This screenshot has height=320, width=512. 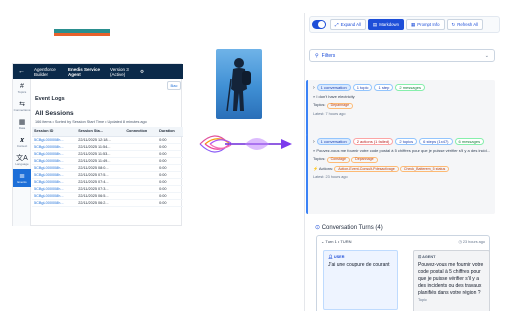 What do you see at coordinates (425, 24) in the screenshot?
I see `prompt-info-button: ▦ Prompt Info` at bounding box center [425, 24].